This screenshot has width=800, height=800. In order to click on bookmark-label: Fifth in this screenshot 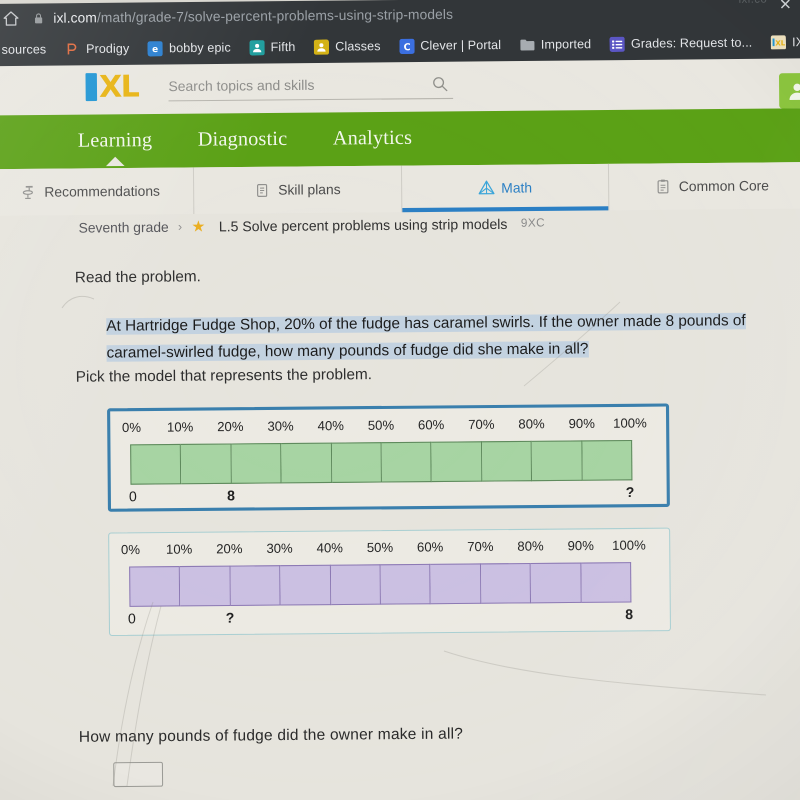, I will do `click(283, 47)`.